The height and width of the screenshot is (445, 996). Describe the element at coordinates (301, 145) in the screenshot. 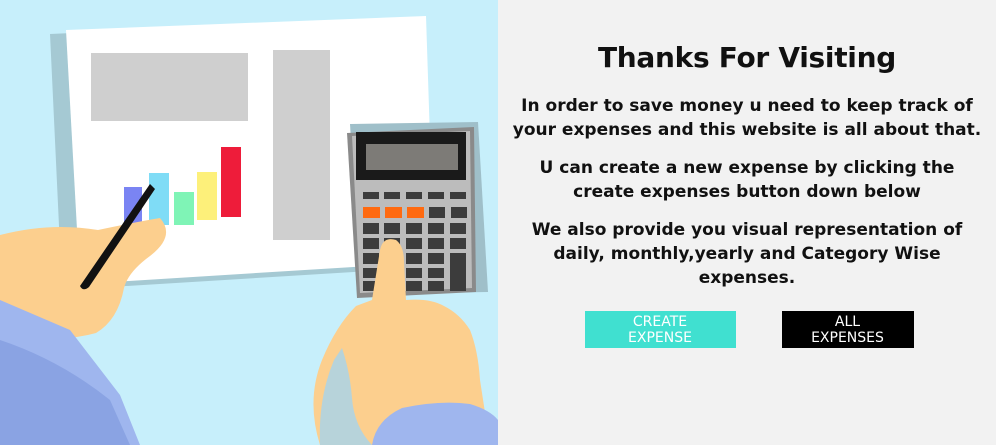

I see `paper-block-tall` at that location.